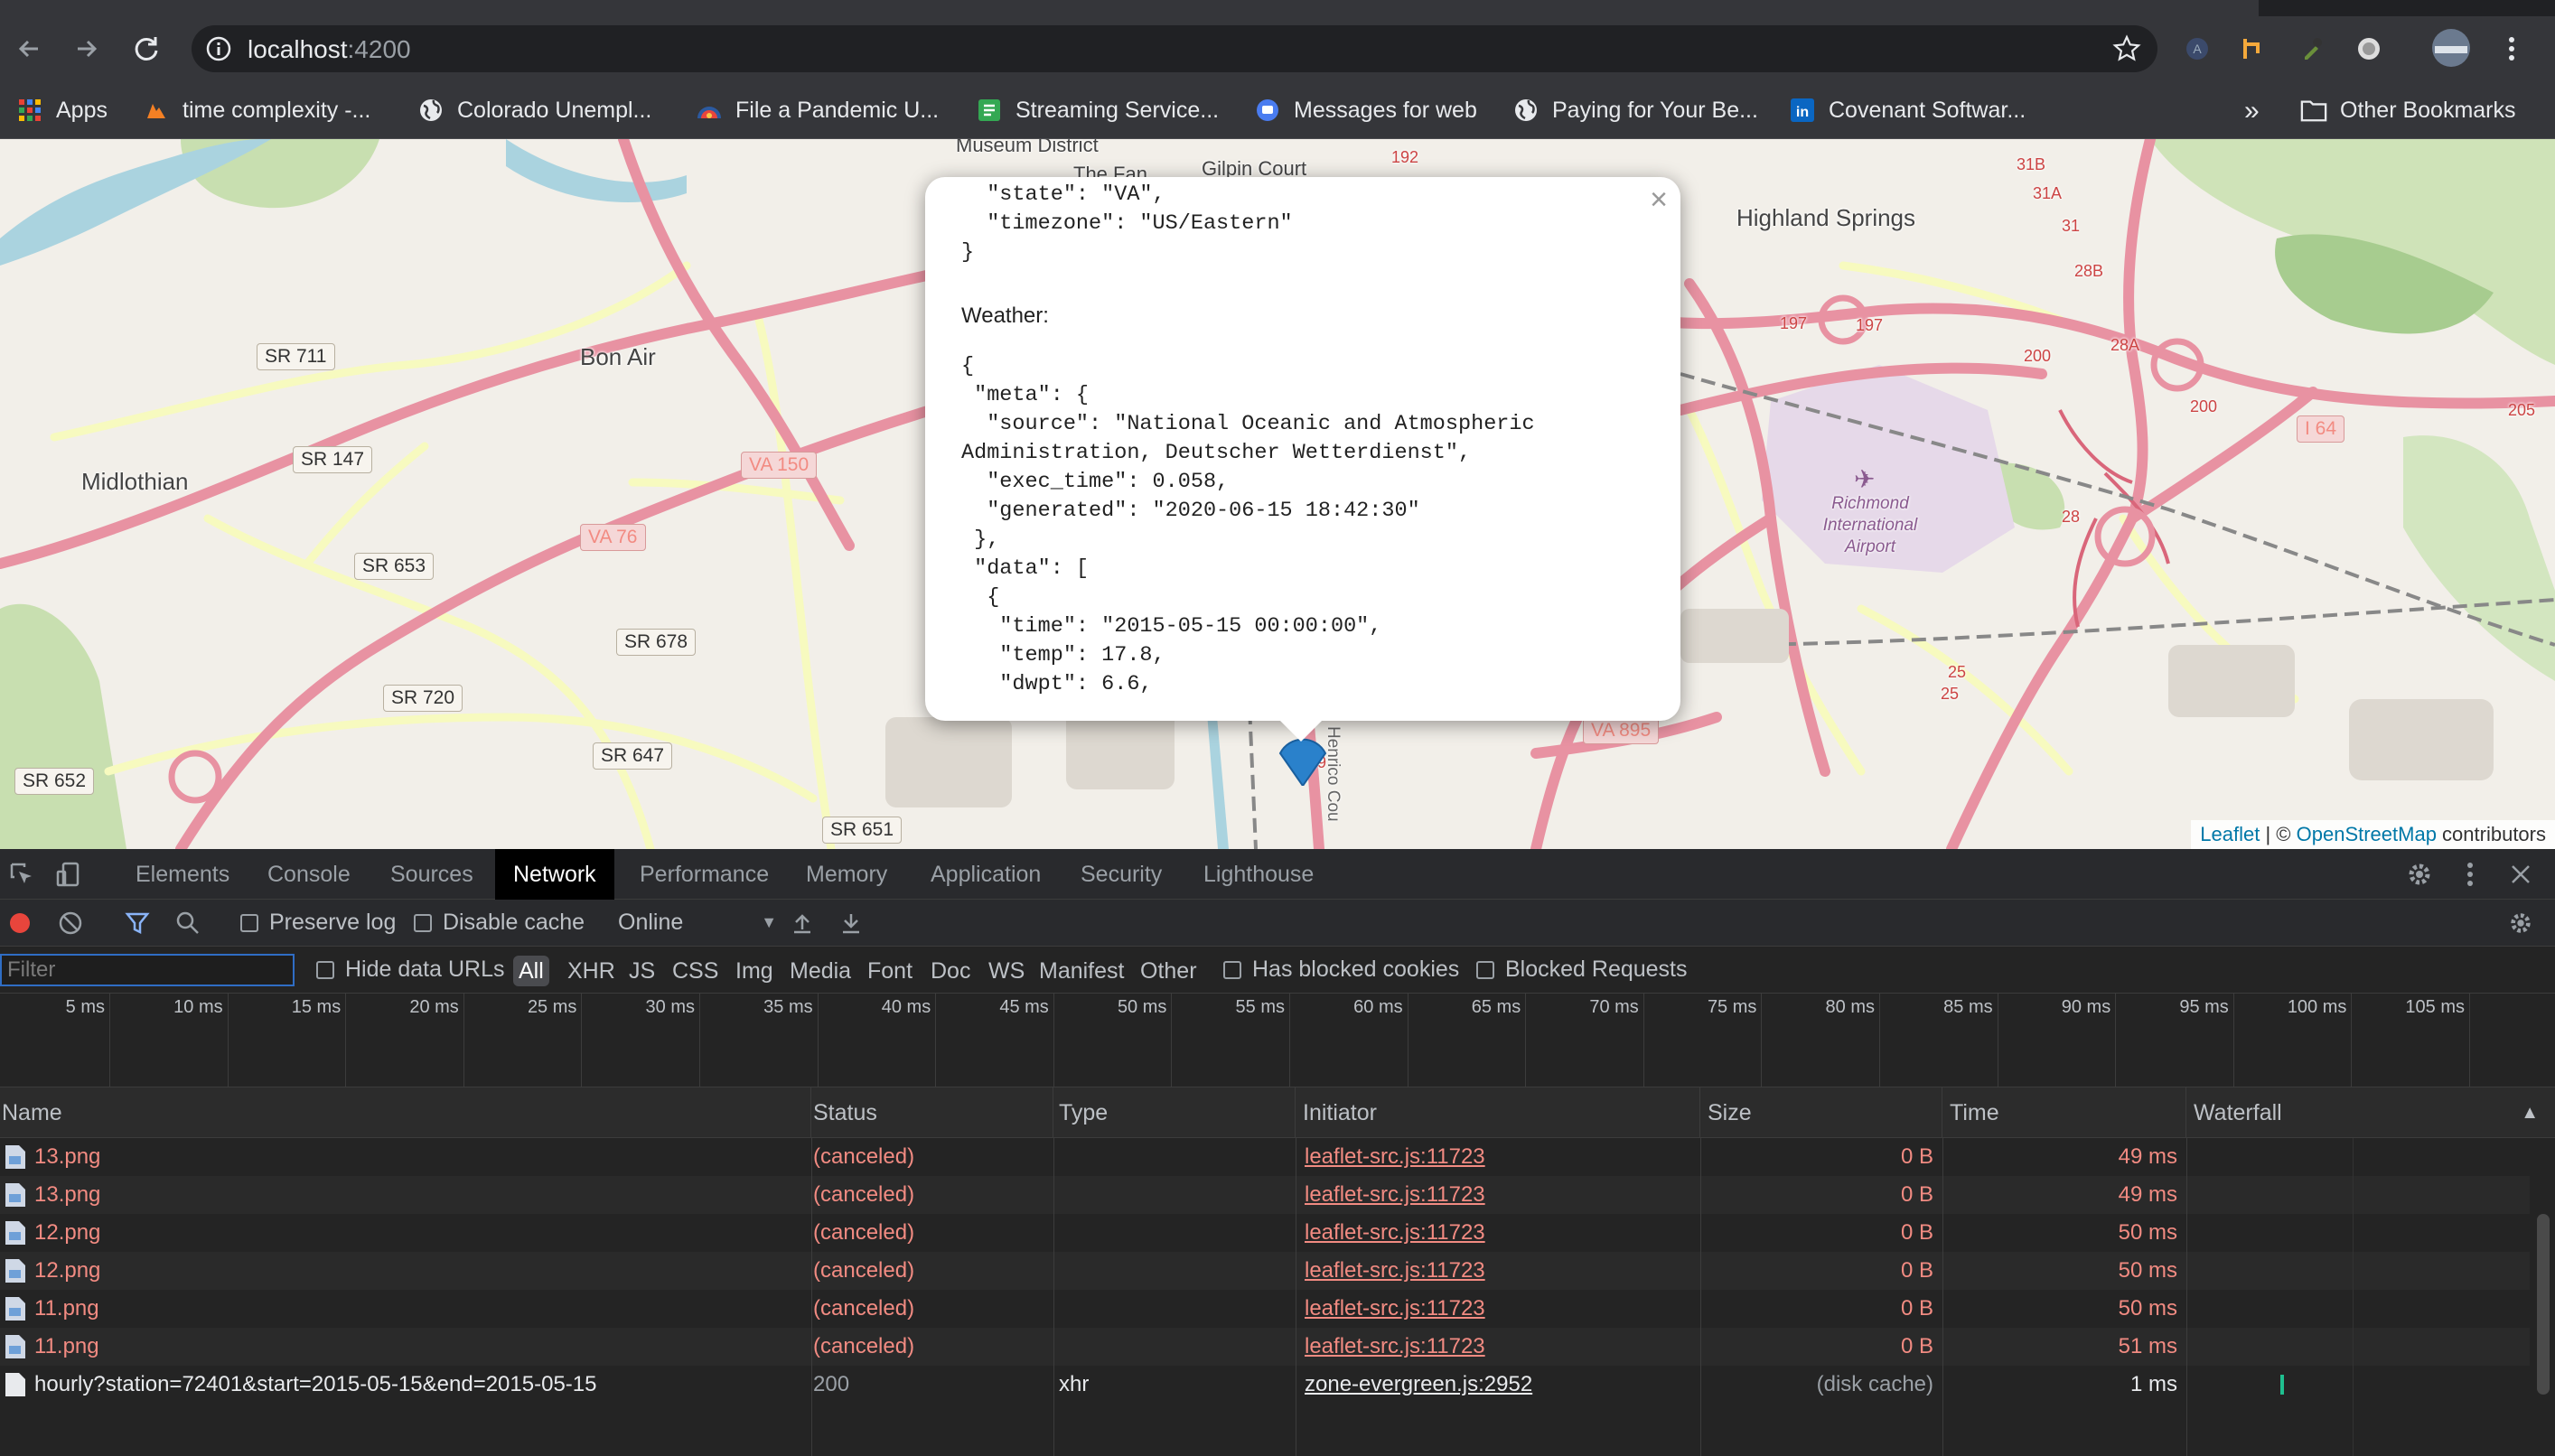  I want to click on bookmarks-overflow-button: », so click(2252, 111).